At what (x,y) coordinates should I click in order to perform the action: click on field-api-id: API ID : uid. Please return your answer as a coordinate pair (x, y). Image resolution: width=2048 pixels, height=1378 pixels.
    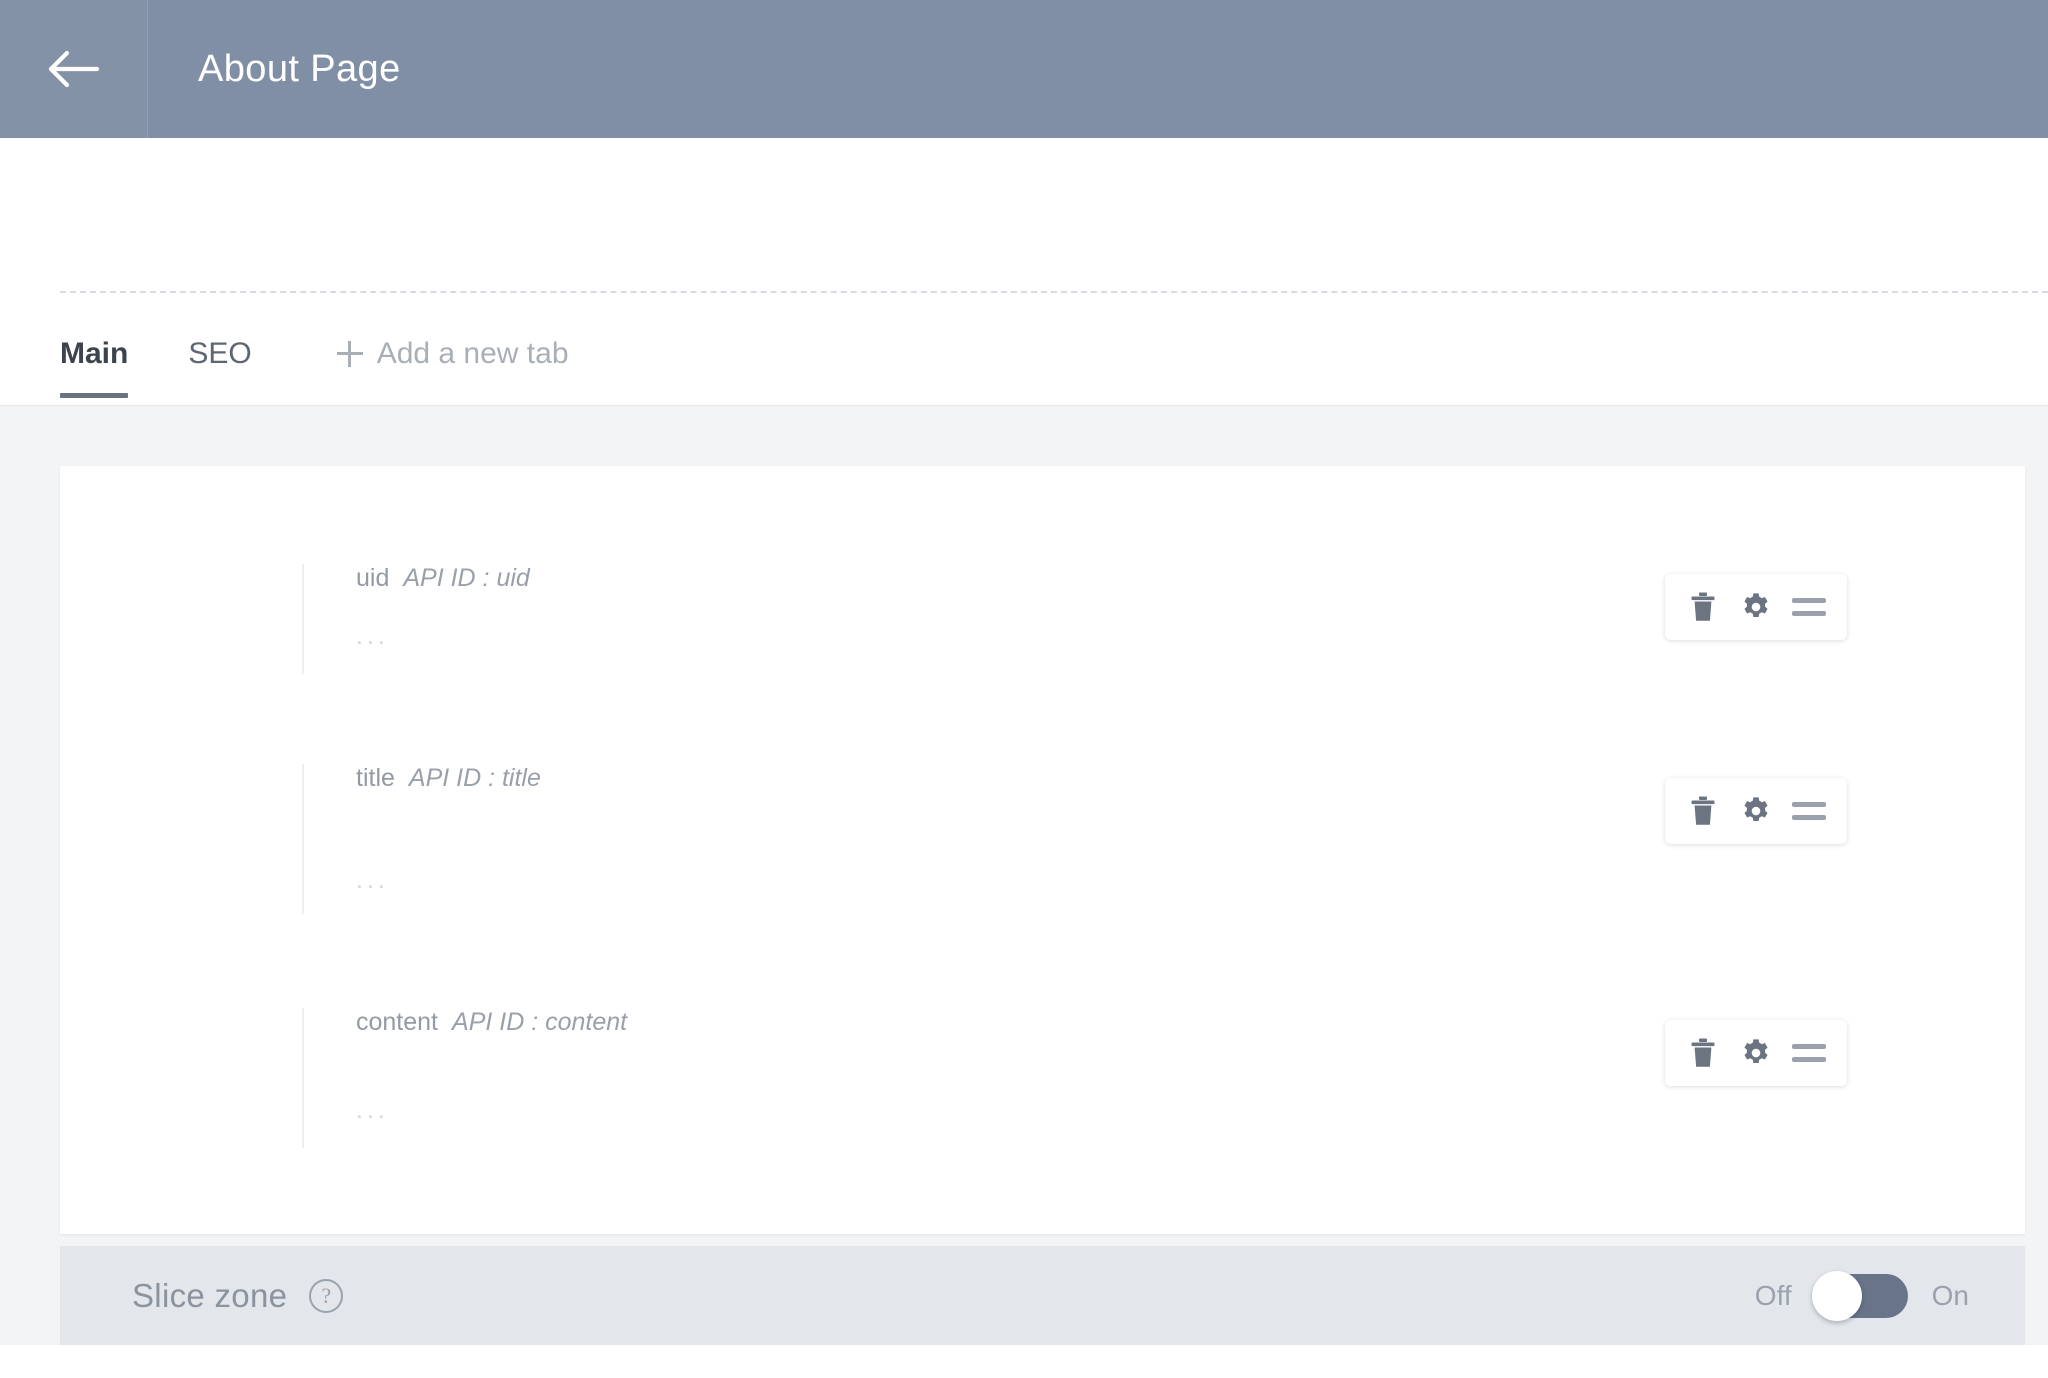
    Looking at the image, I should click on (466, 578).